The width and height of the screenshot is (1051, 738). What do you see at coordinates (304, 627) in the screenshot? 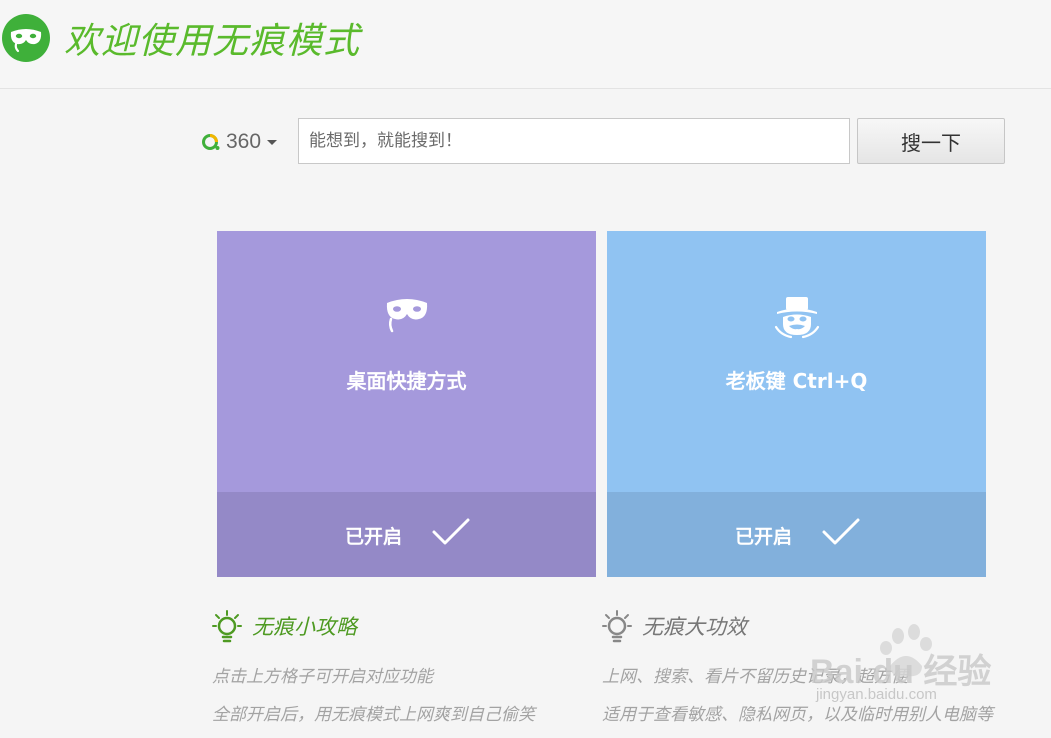
I see `tip-title: 无痕小攻略` at bounding box center [304, 627].